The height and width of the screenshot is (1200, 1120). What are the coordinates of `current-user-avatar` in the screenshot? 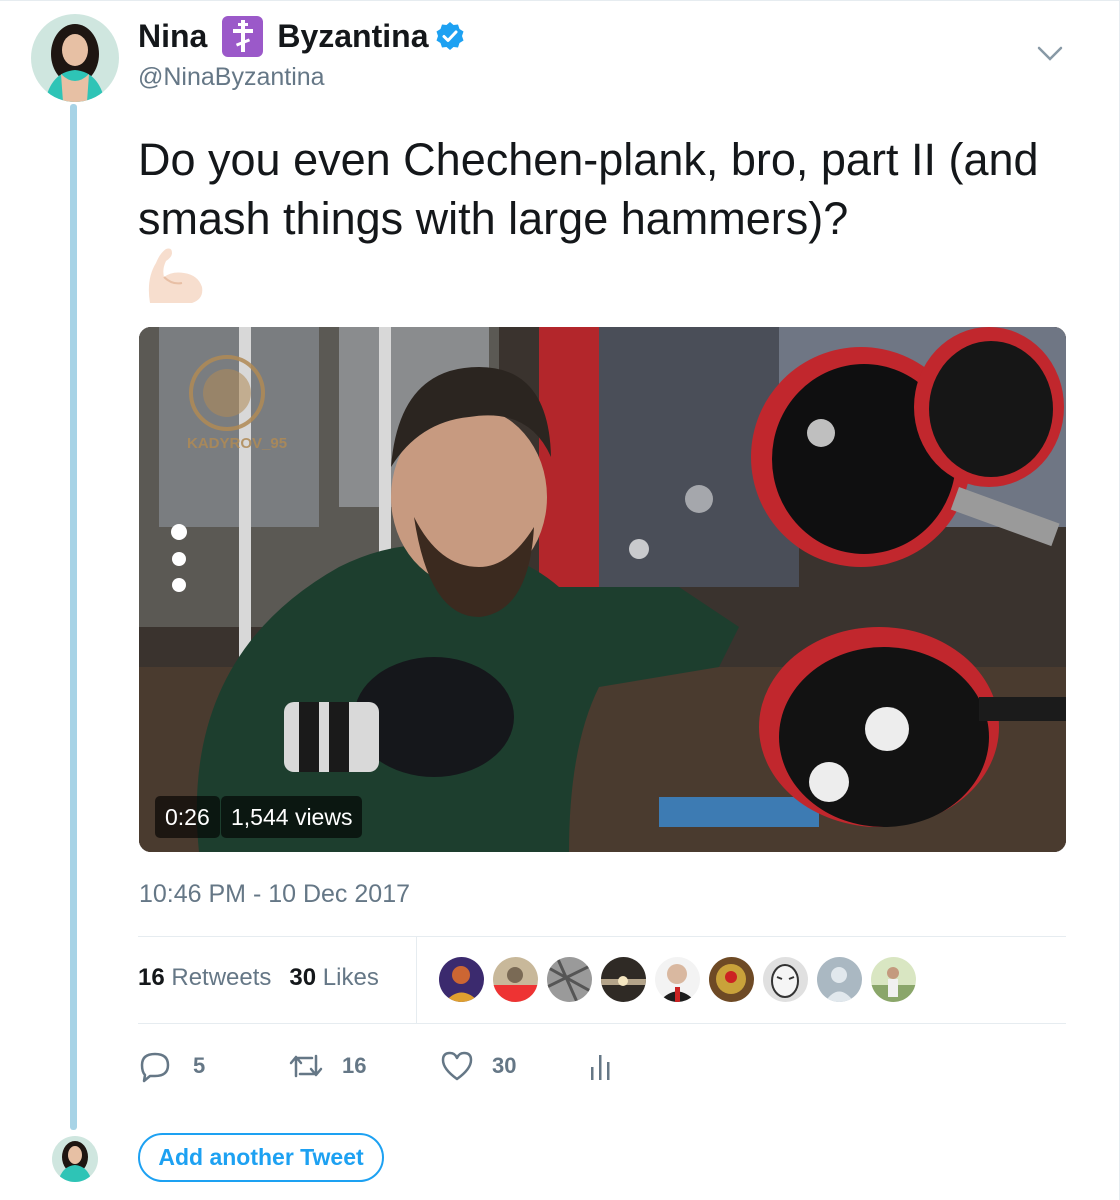 It's located at (75, 1159).